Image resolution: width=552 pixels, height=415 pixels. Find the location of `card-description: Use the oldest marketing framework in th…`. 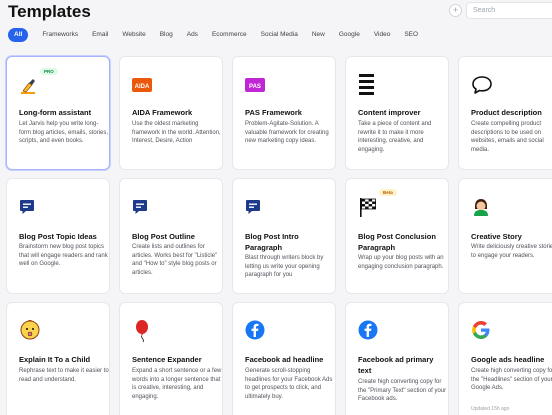

card-description: Use the oldest marketing framework in th… is located at coordinates (176, 133).